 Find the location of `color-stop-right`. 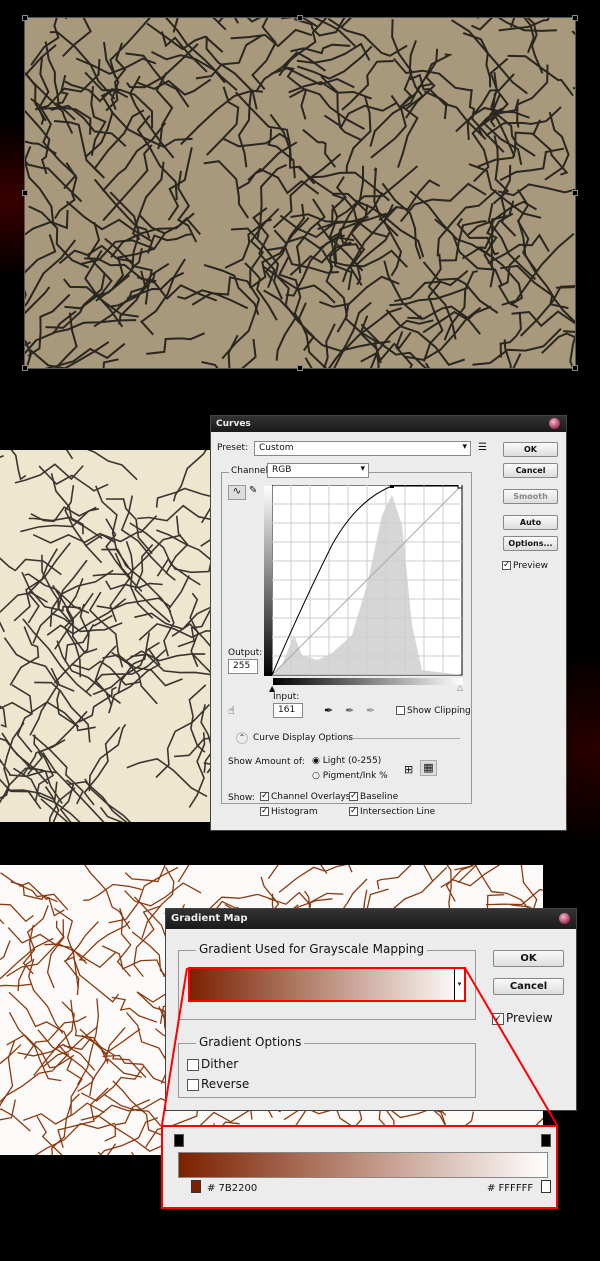

color-stop-right is located at coordinates (546, 1186).